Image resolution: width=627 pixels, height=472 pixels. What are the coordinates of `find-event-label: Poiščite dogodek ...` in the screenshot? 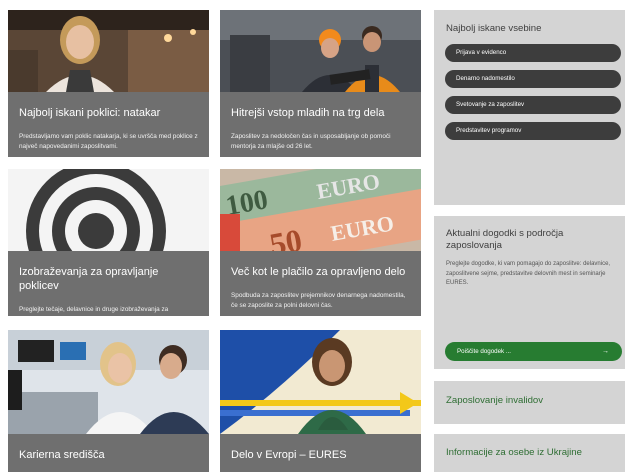 It's located at (484, 351).